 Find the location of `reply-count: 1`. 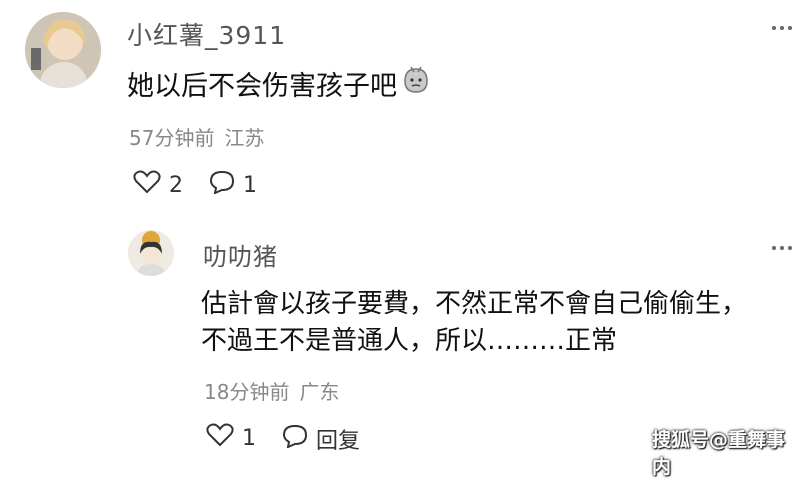

reply-count: 1 is located at coordinates (250, 185).